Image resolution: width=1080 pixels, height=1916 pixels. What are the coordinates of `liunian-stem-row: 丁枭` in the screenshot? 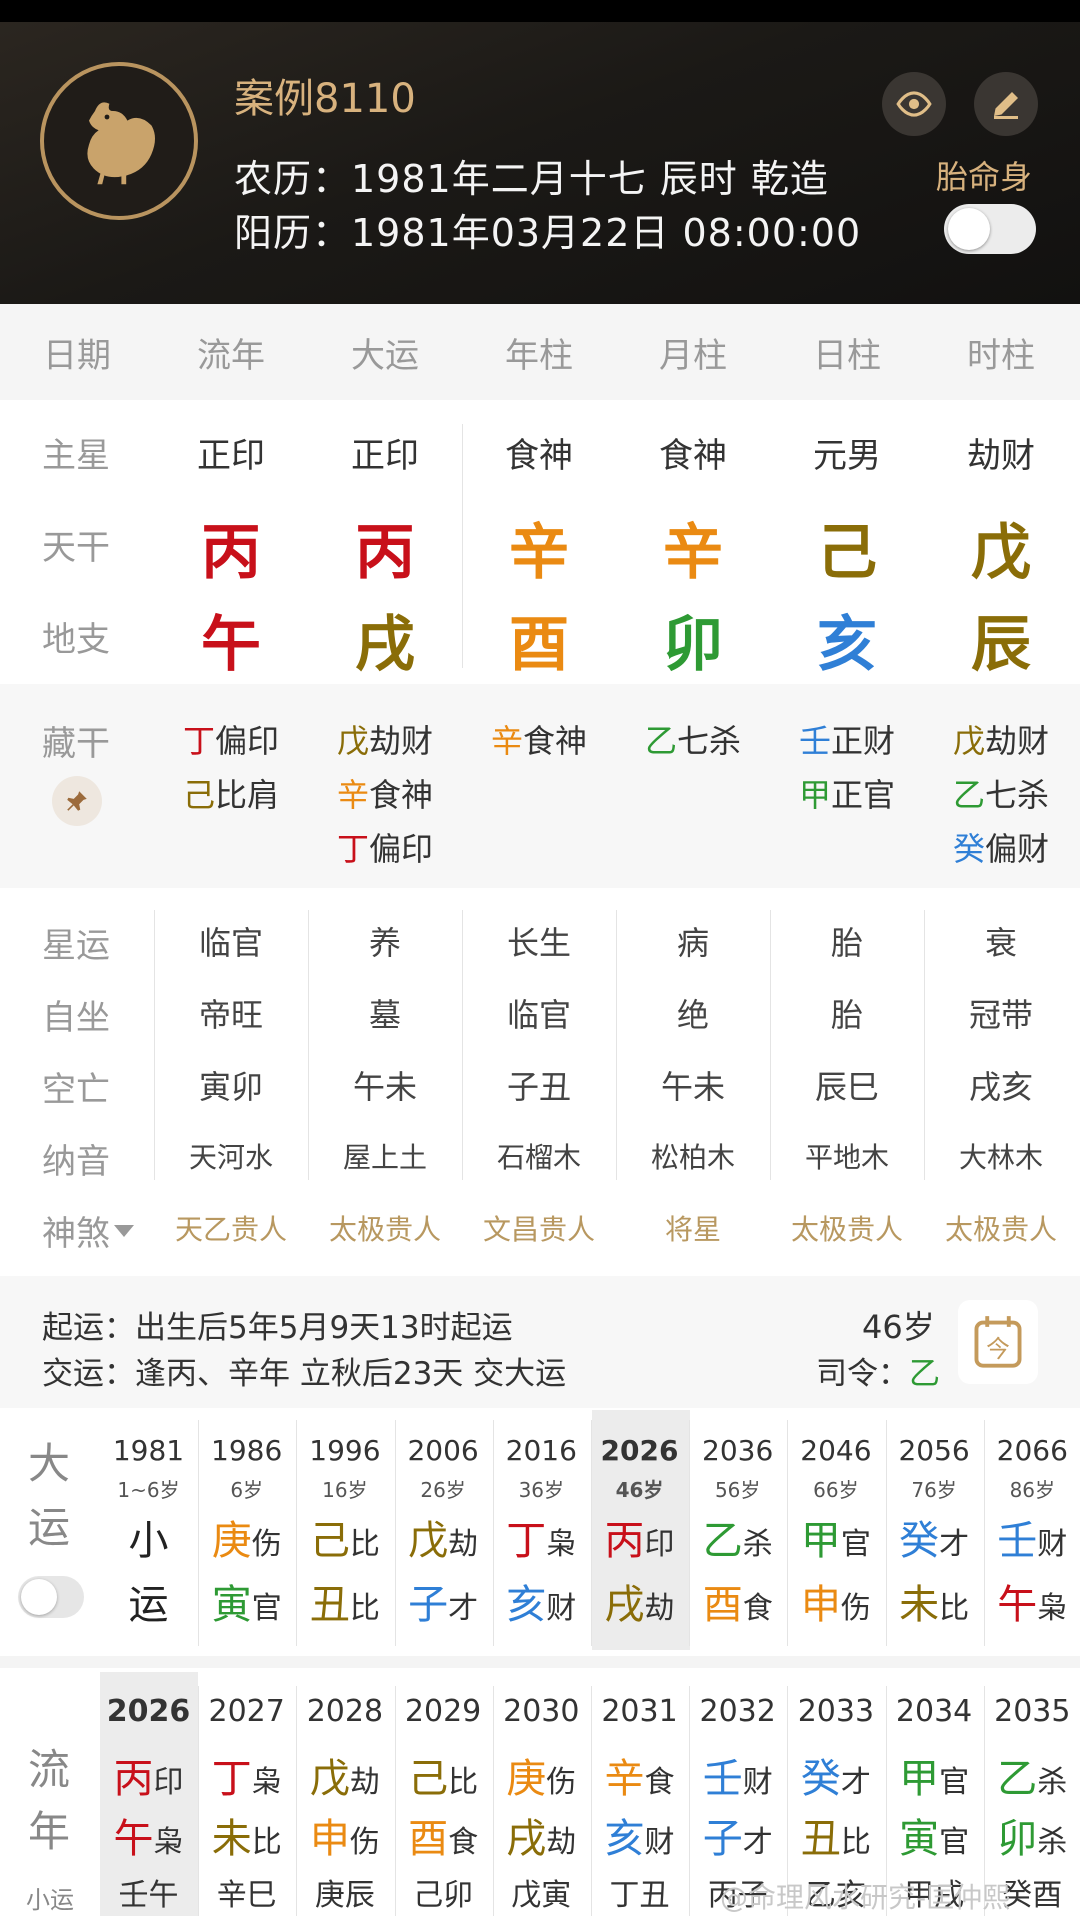 It's located at (246, 1775).